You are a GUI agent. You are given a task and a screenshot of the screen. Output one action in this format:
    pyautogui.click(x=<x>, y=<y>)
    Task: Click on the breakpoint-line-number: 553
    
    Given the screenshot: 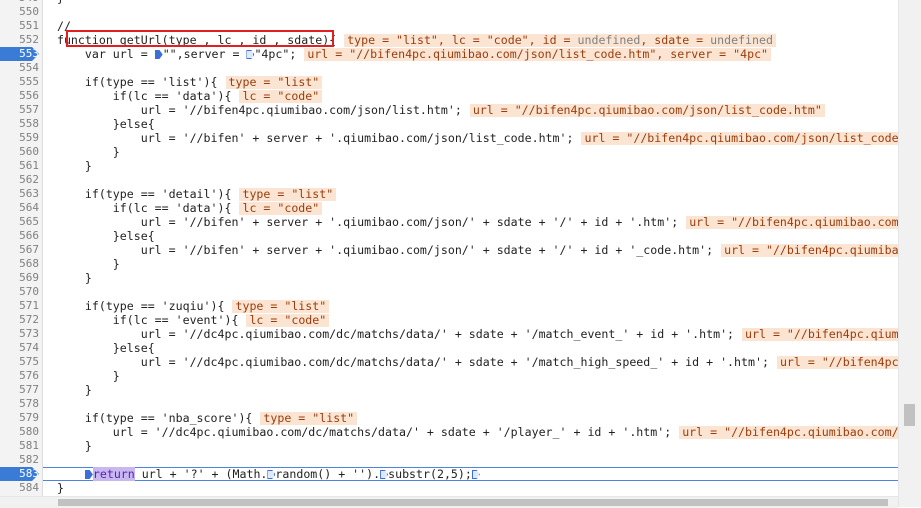 What is the action you would take?
    pyautogui.click(x=19, y=54)
    